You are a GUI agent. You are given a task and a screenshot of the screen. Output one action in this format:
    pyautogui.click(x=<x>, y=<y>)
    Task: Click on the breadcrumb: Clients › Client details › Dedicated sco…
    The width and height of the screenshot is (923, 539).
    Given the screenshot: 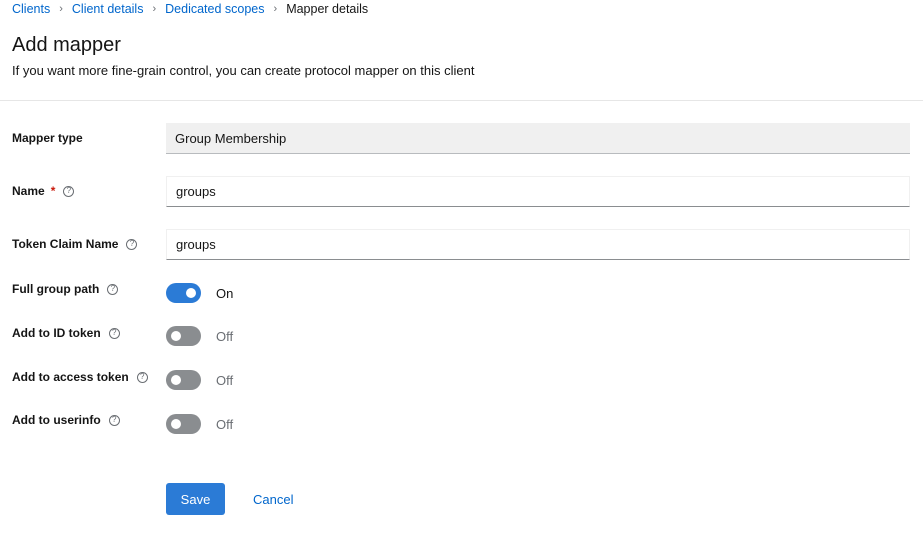 What is the action you would take?
    pyautogui.click(x=190, y=9)
    